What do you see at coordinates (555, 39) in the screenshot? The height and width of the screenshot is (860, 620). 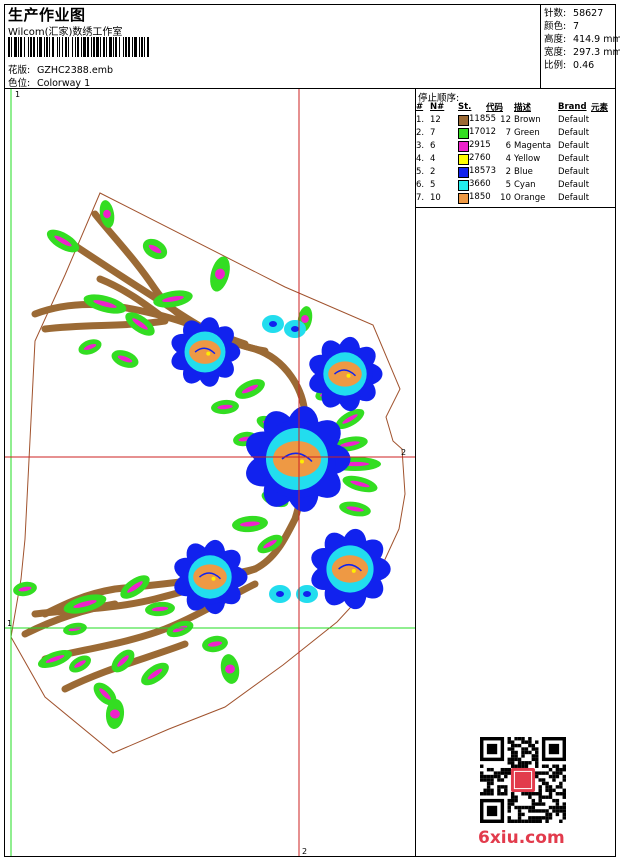 I see `stat-height-label: 高度:` at bounding box center [555, 39].